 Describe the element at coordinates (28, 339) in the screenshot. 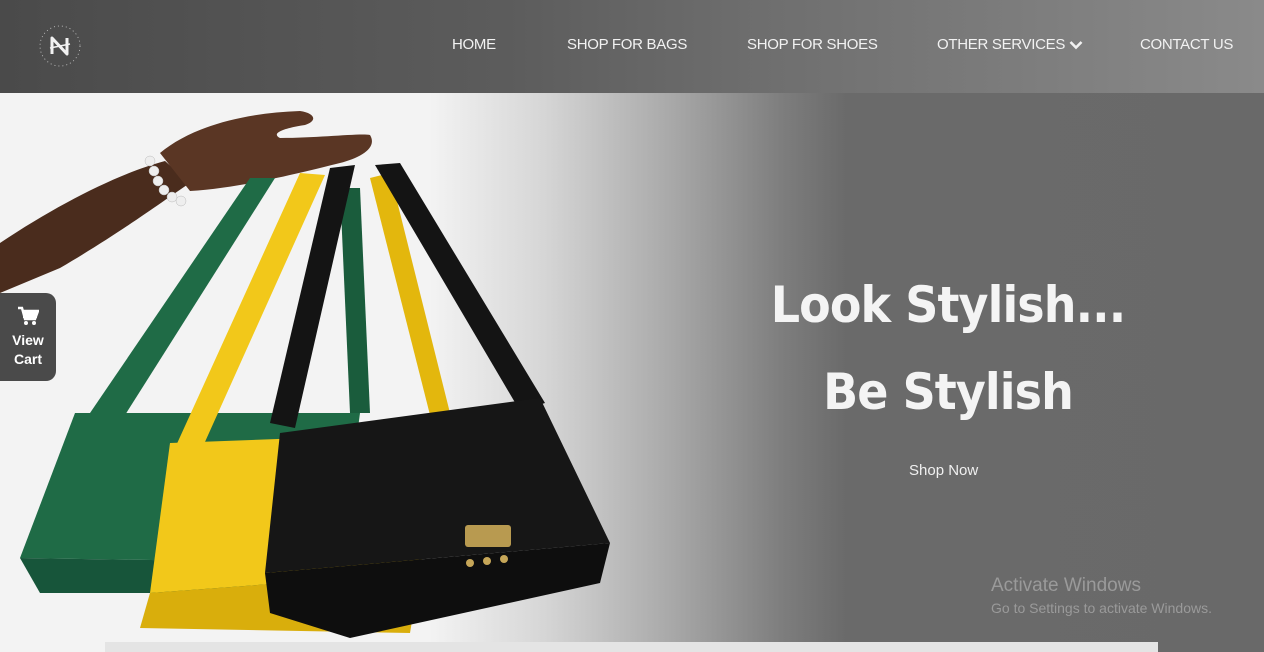

I see `cart-label-line1: View` at that location.